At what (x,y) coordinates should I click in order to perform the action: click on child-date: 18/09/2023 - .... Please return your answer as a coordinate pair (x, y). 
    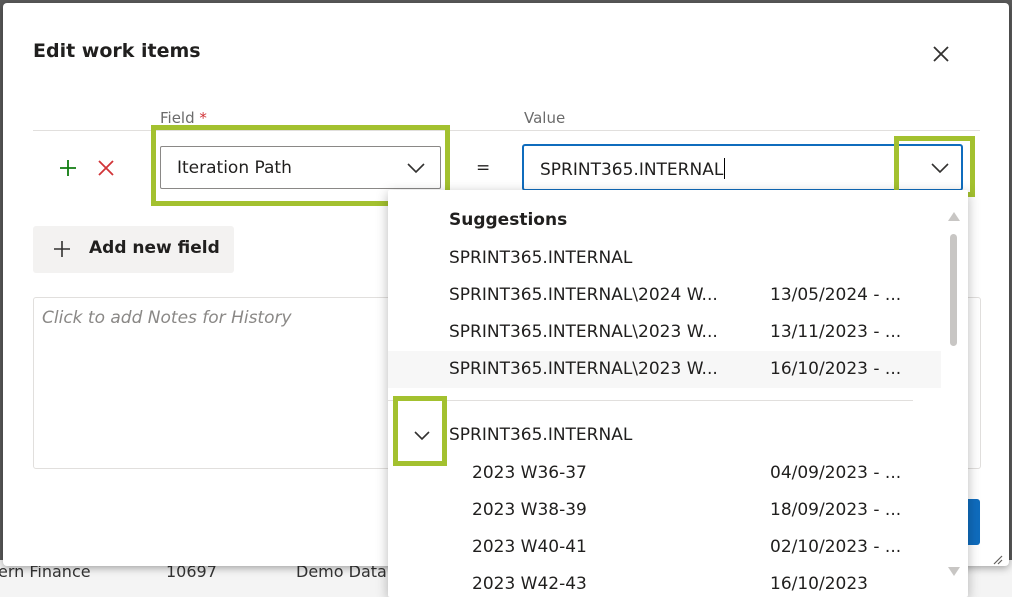
    Looking at the image, I should click on (836, 510).